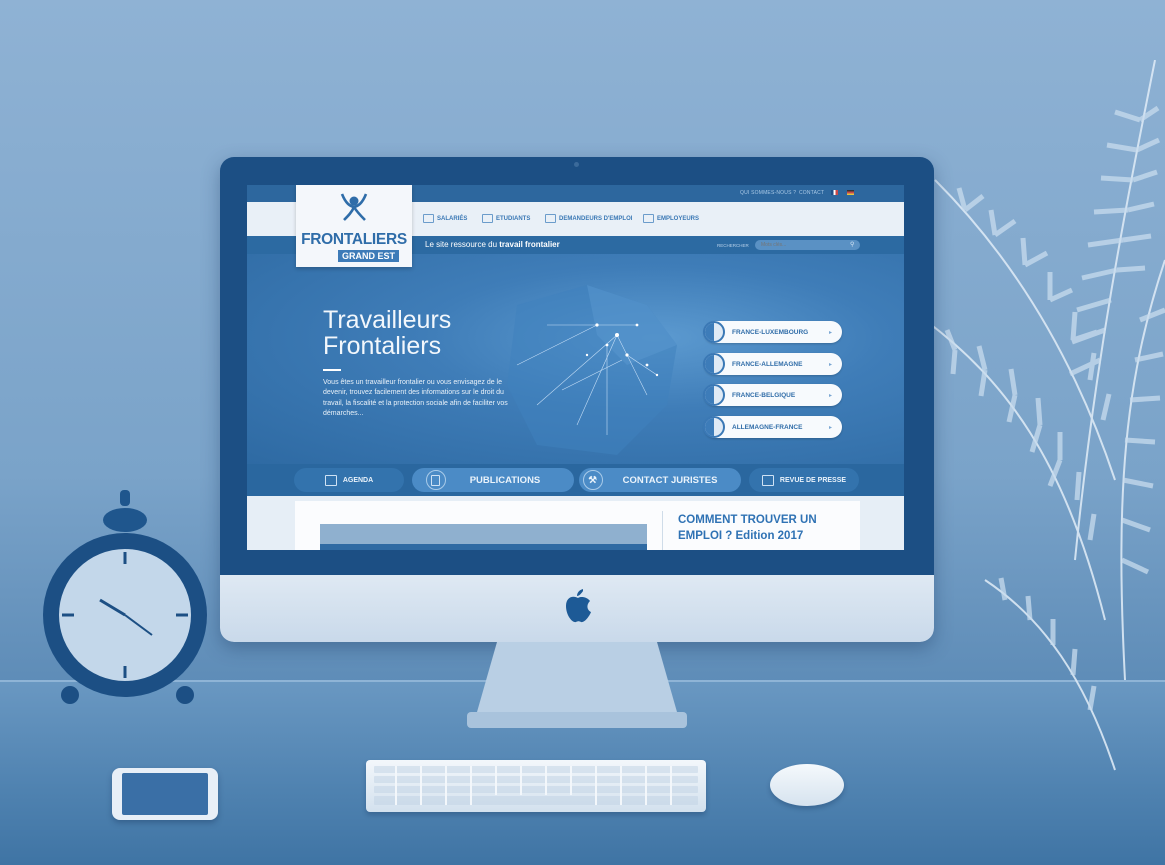  I want to click on briefcase-icon, so click(428, 218).